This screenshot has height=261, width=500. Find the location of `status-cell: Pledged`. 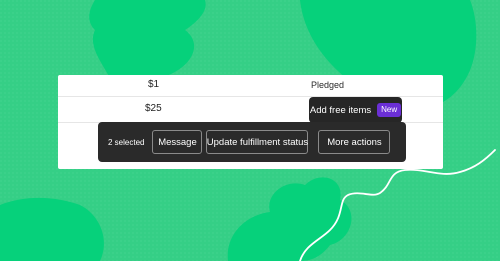

status-cell: Pledged is located at coordinates (328, 85).